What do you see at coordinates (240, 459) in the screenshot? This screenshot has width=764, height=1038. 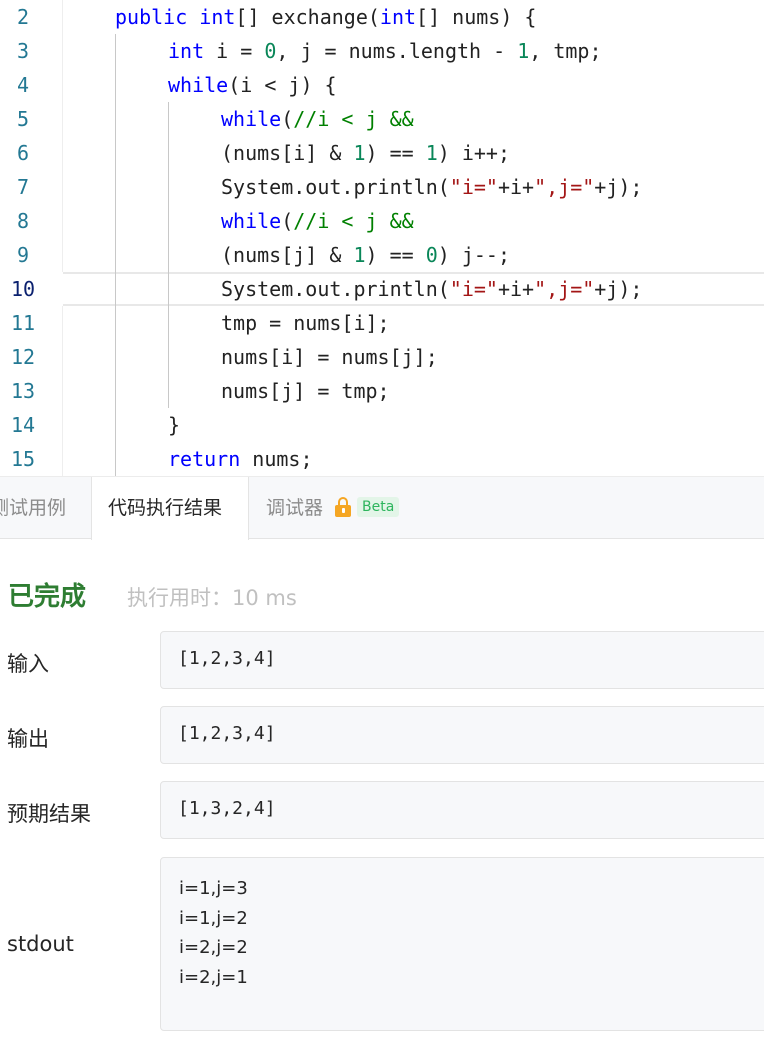 I see `code-text: return nums;` at bounding box center [240, 459].